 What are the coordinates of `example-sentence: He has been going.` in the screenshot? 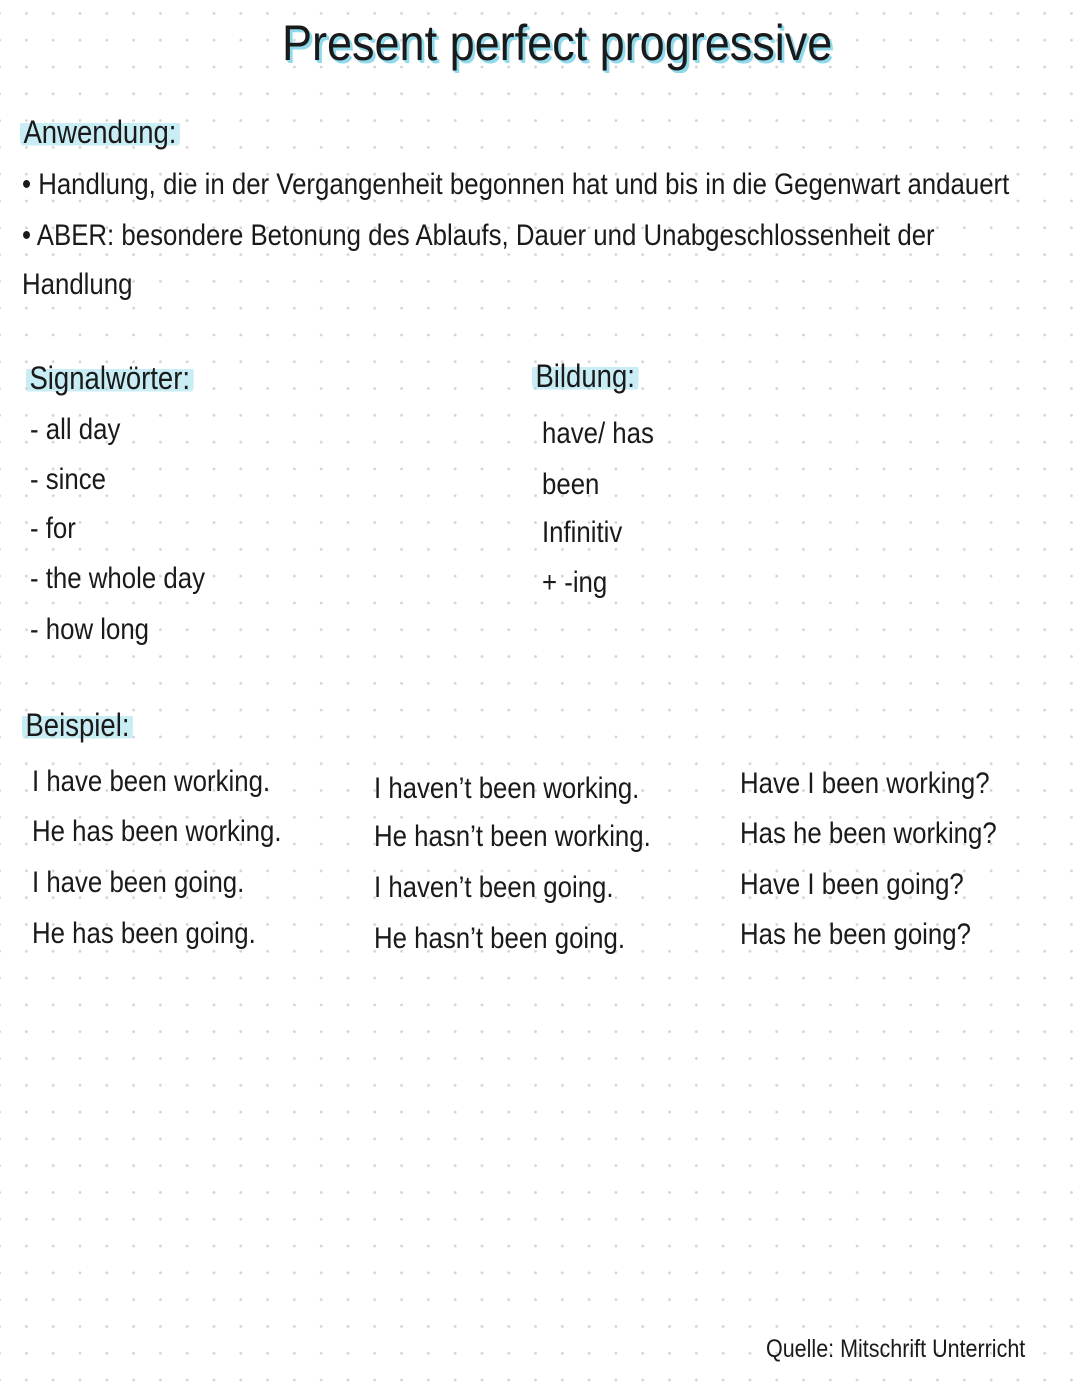 It's located at (144, 933).